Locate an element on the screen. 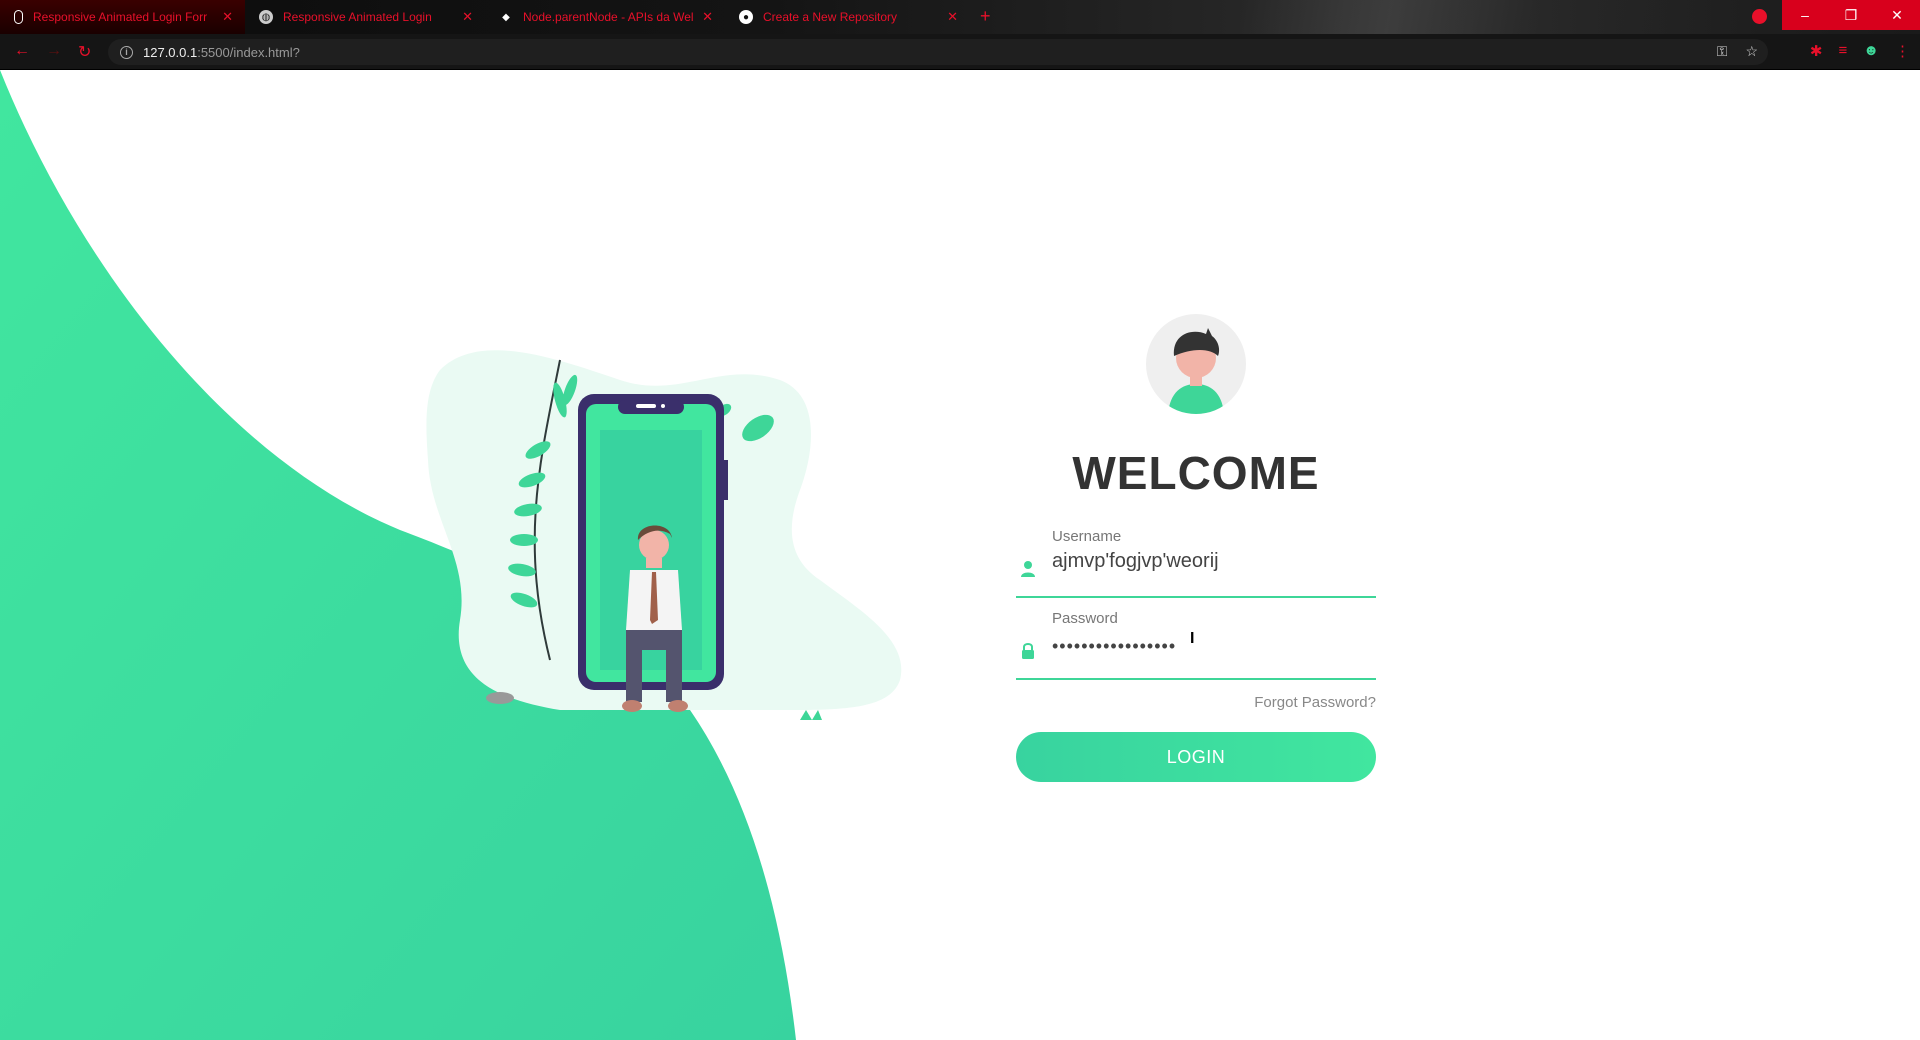 The image size is (1920, 1040). text-cursor-icon: I is located at coordinates (1192, 638).